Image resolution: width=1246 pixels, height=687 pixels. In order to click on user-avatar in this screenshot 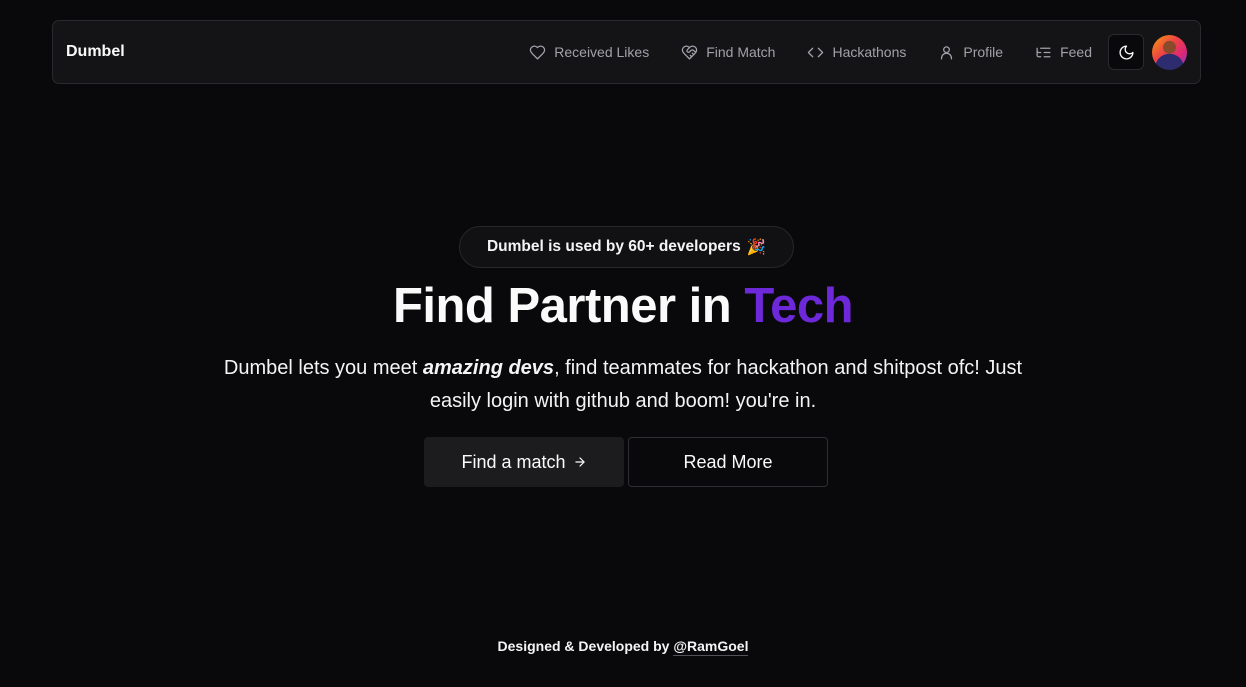, I will do `click(1169, 52)`.